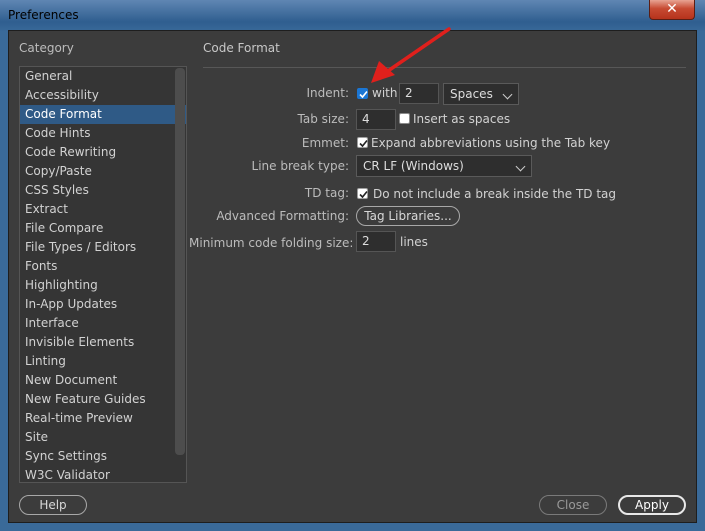 This screenshot has height=531, width=705. What do you see at coordinates (328, 93) in the screenshot?
I see `indent-label: Indent:` at bounding box center [328, 93].